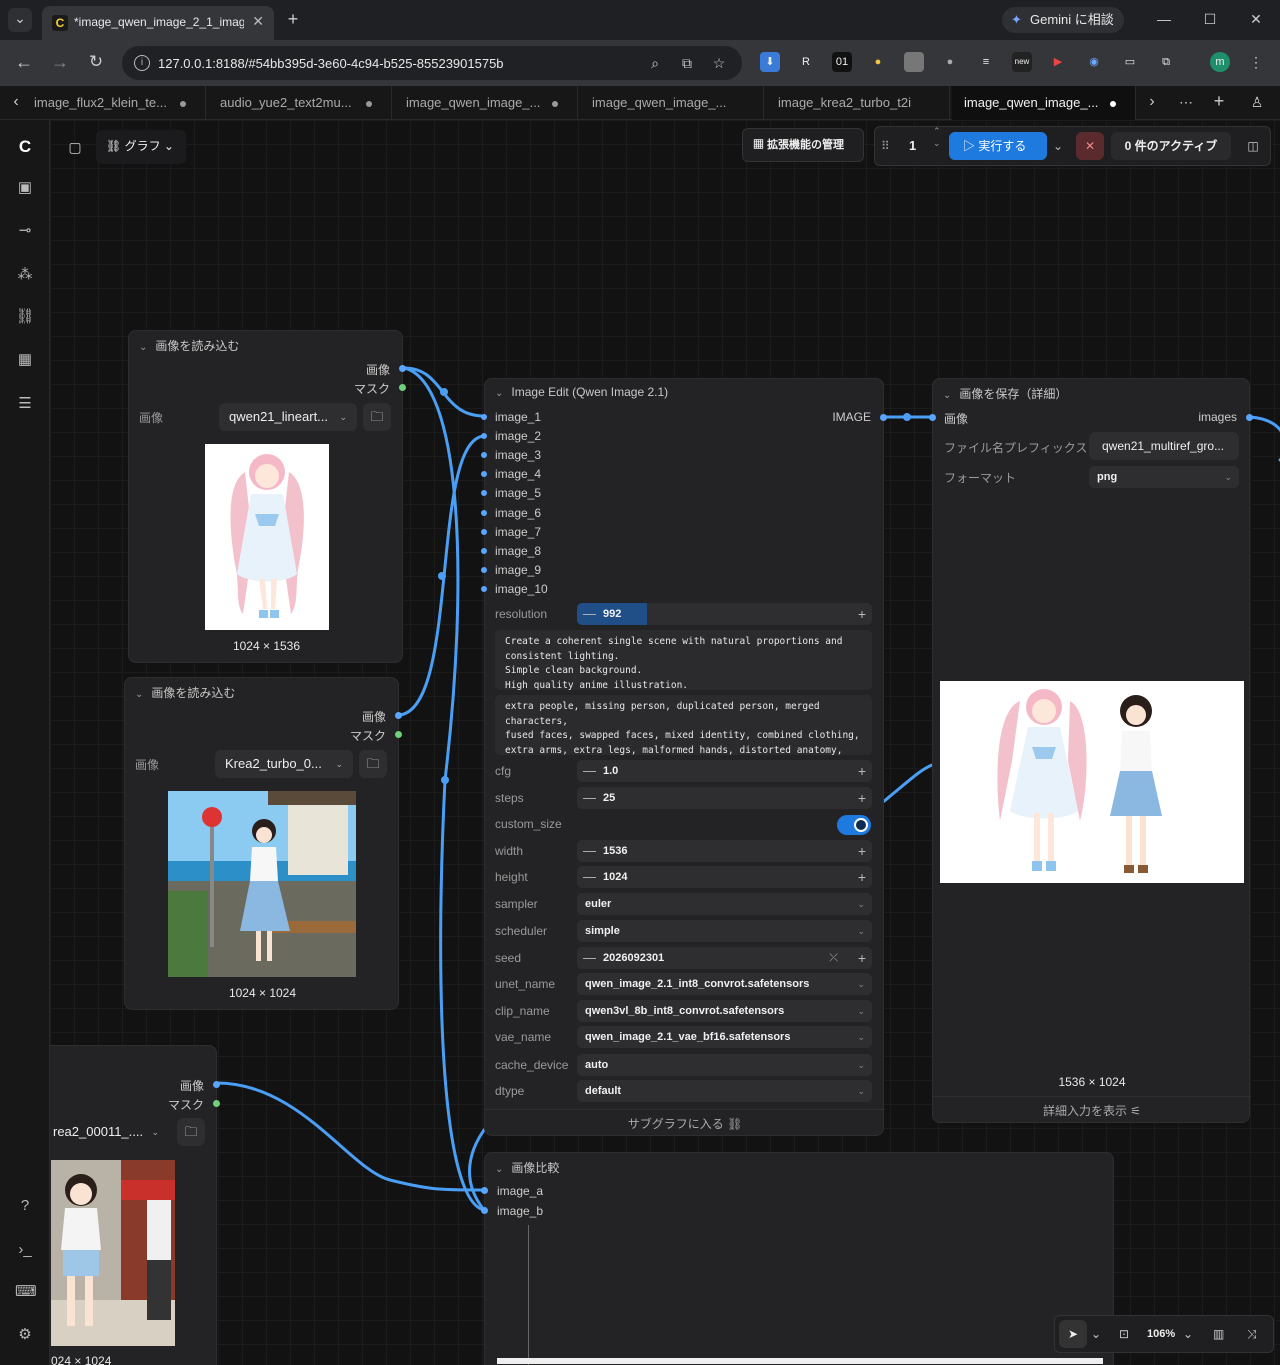 This screenshot has height=1365, width=1280. Describe the element at coordinates (932, 417) in the screenshot. I see `input-image-slot` at that location.